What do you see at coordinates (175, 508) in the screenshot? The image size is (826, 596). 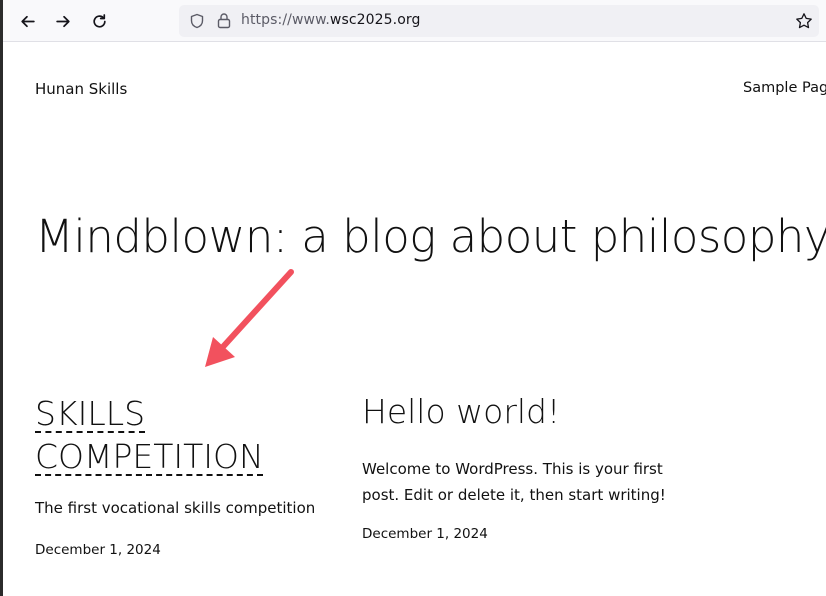 I see `post-excerpt: The first vocational skills competition` at bounding box center [175, 508].